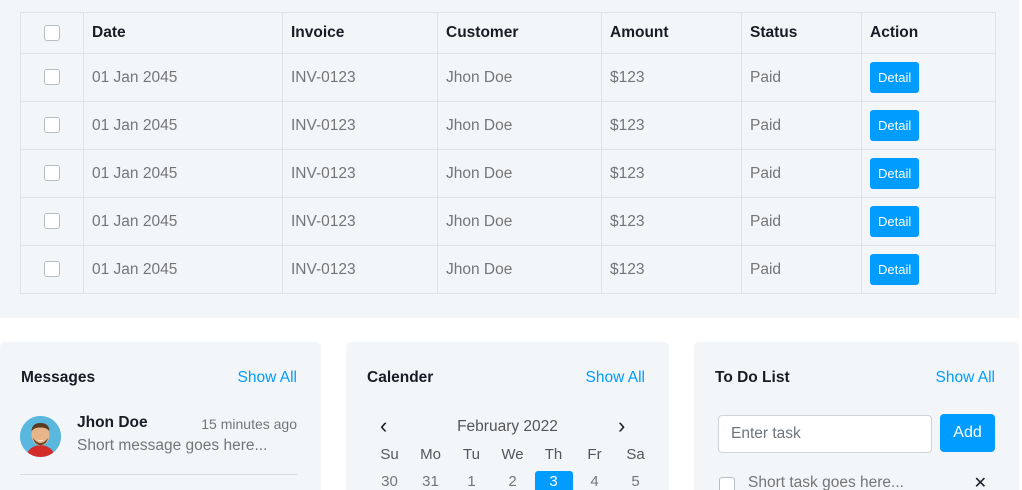 The width and height of the screenshot is (1022, 490). I want to click on avatar, so click(40, 436).